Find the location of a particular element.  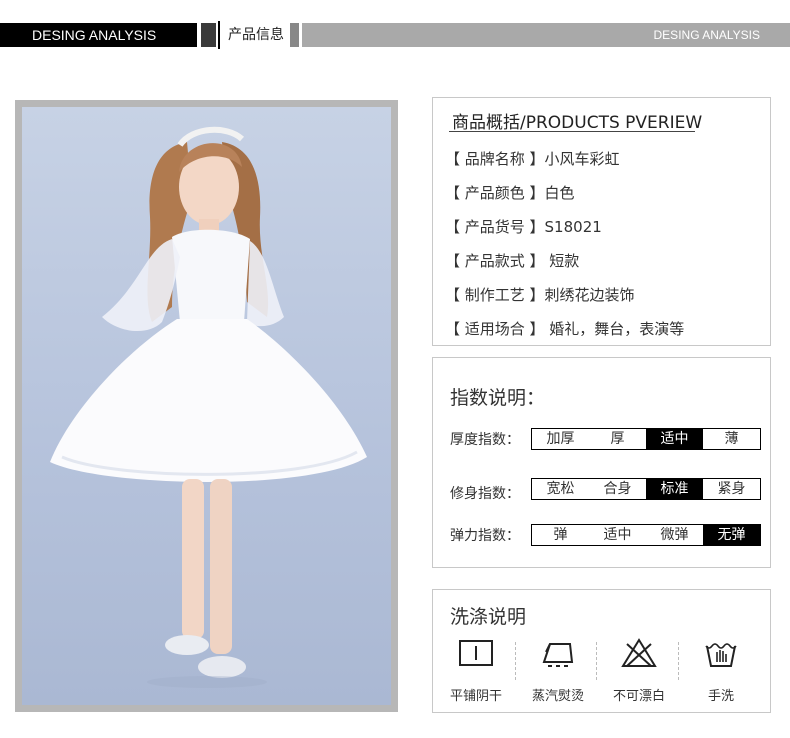

overview-brand: 【 品牌名称 】小风车彩虹 is located at coordinates (532, 159).